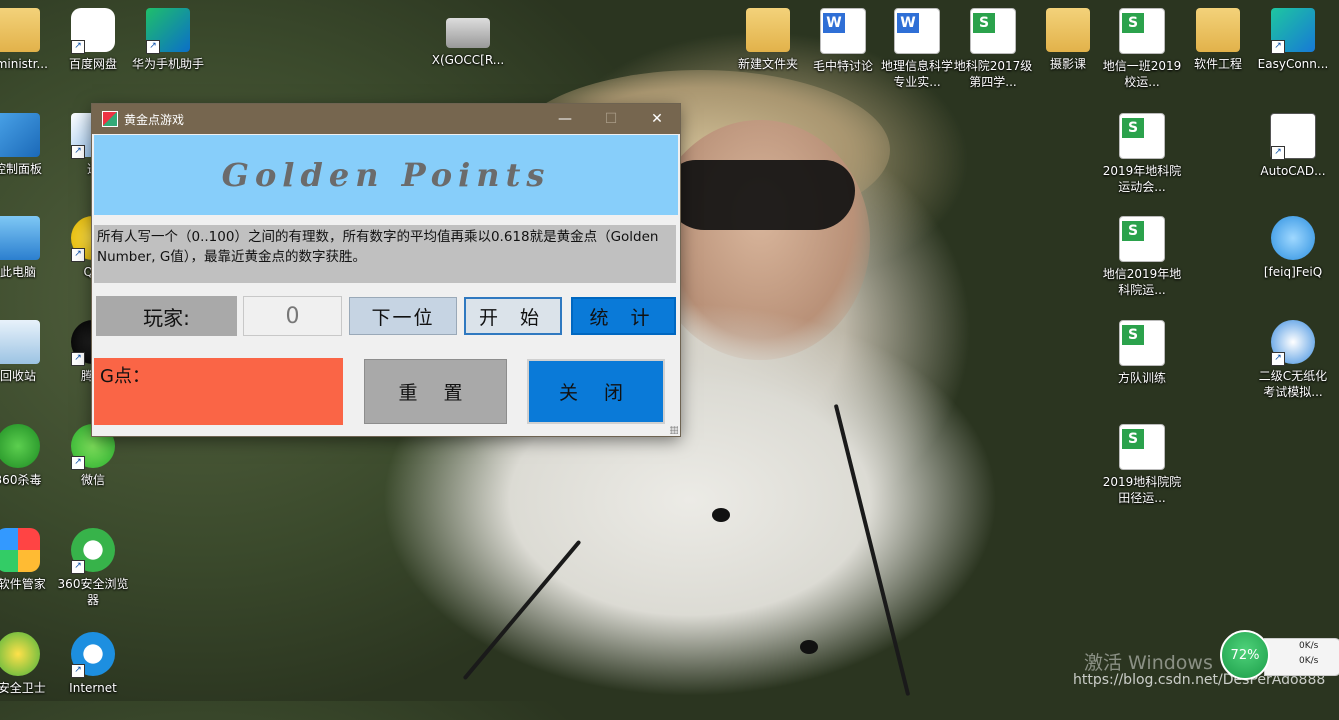 The height and width of the screenshot is (720, 1339). What do you see at coordinates (657, 119) in the screenshot?
I see `close-window-button: ✕` at bounding box center [657, 119].